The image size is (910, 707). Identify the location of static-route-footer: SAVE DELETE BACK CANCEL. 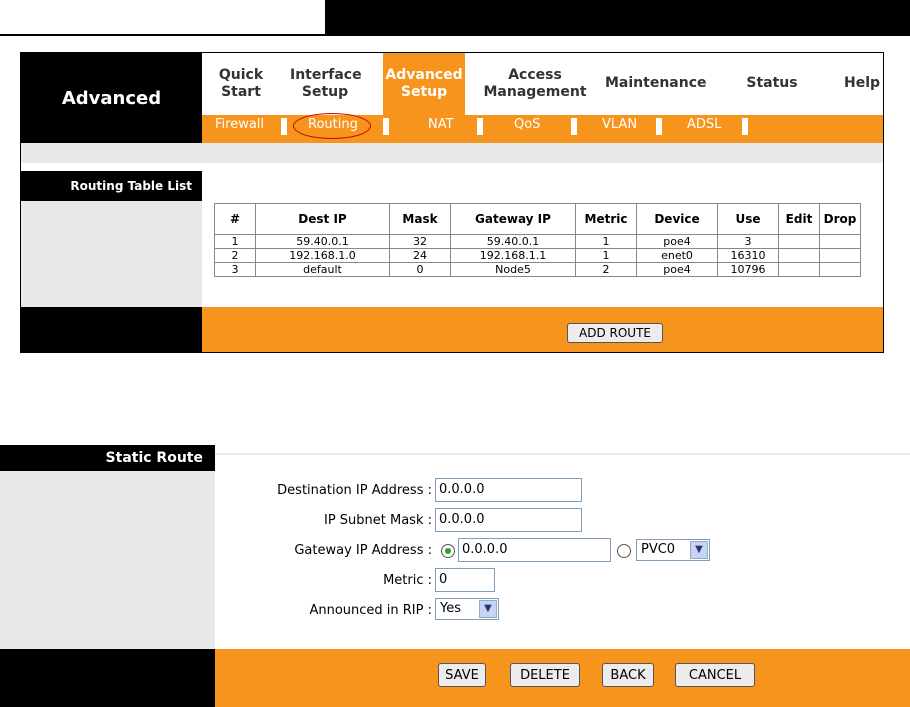
(562, 678).